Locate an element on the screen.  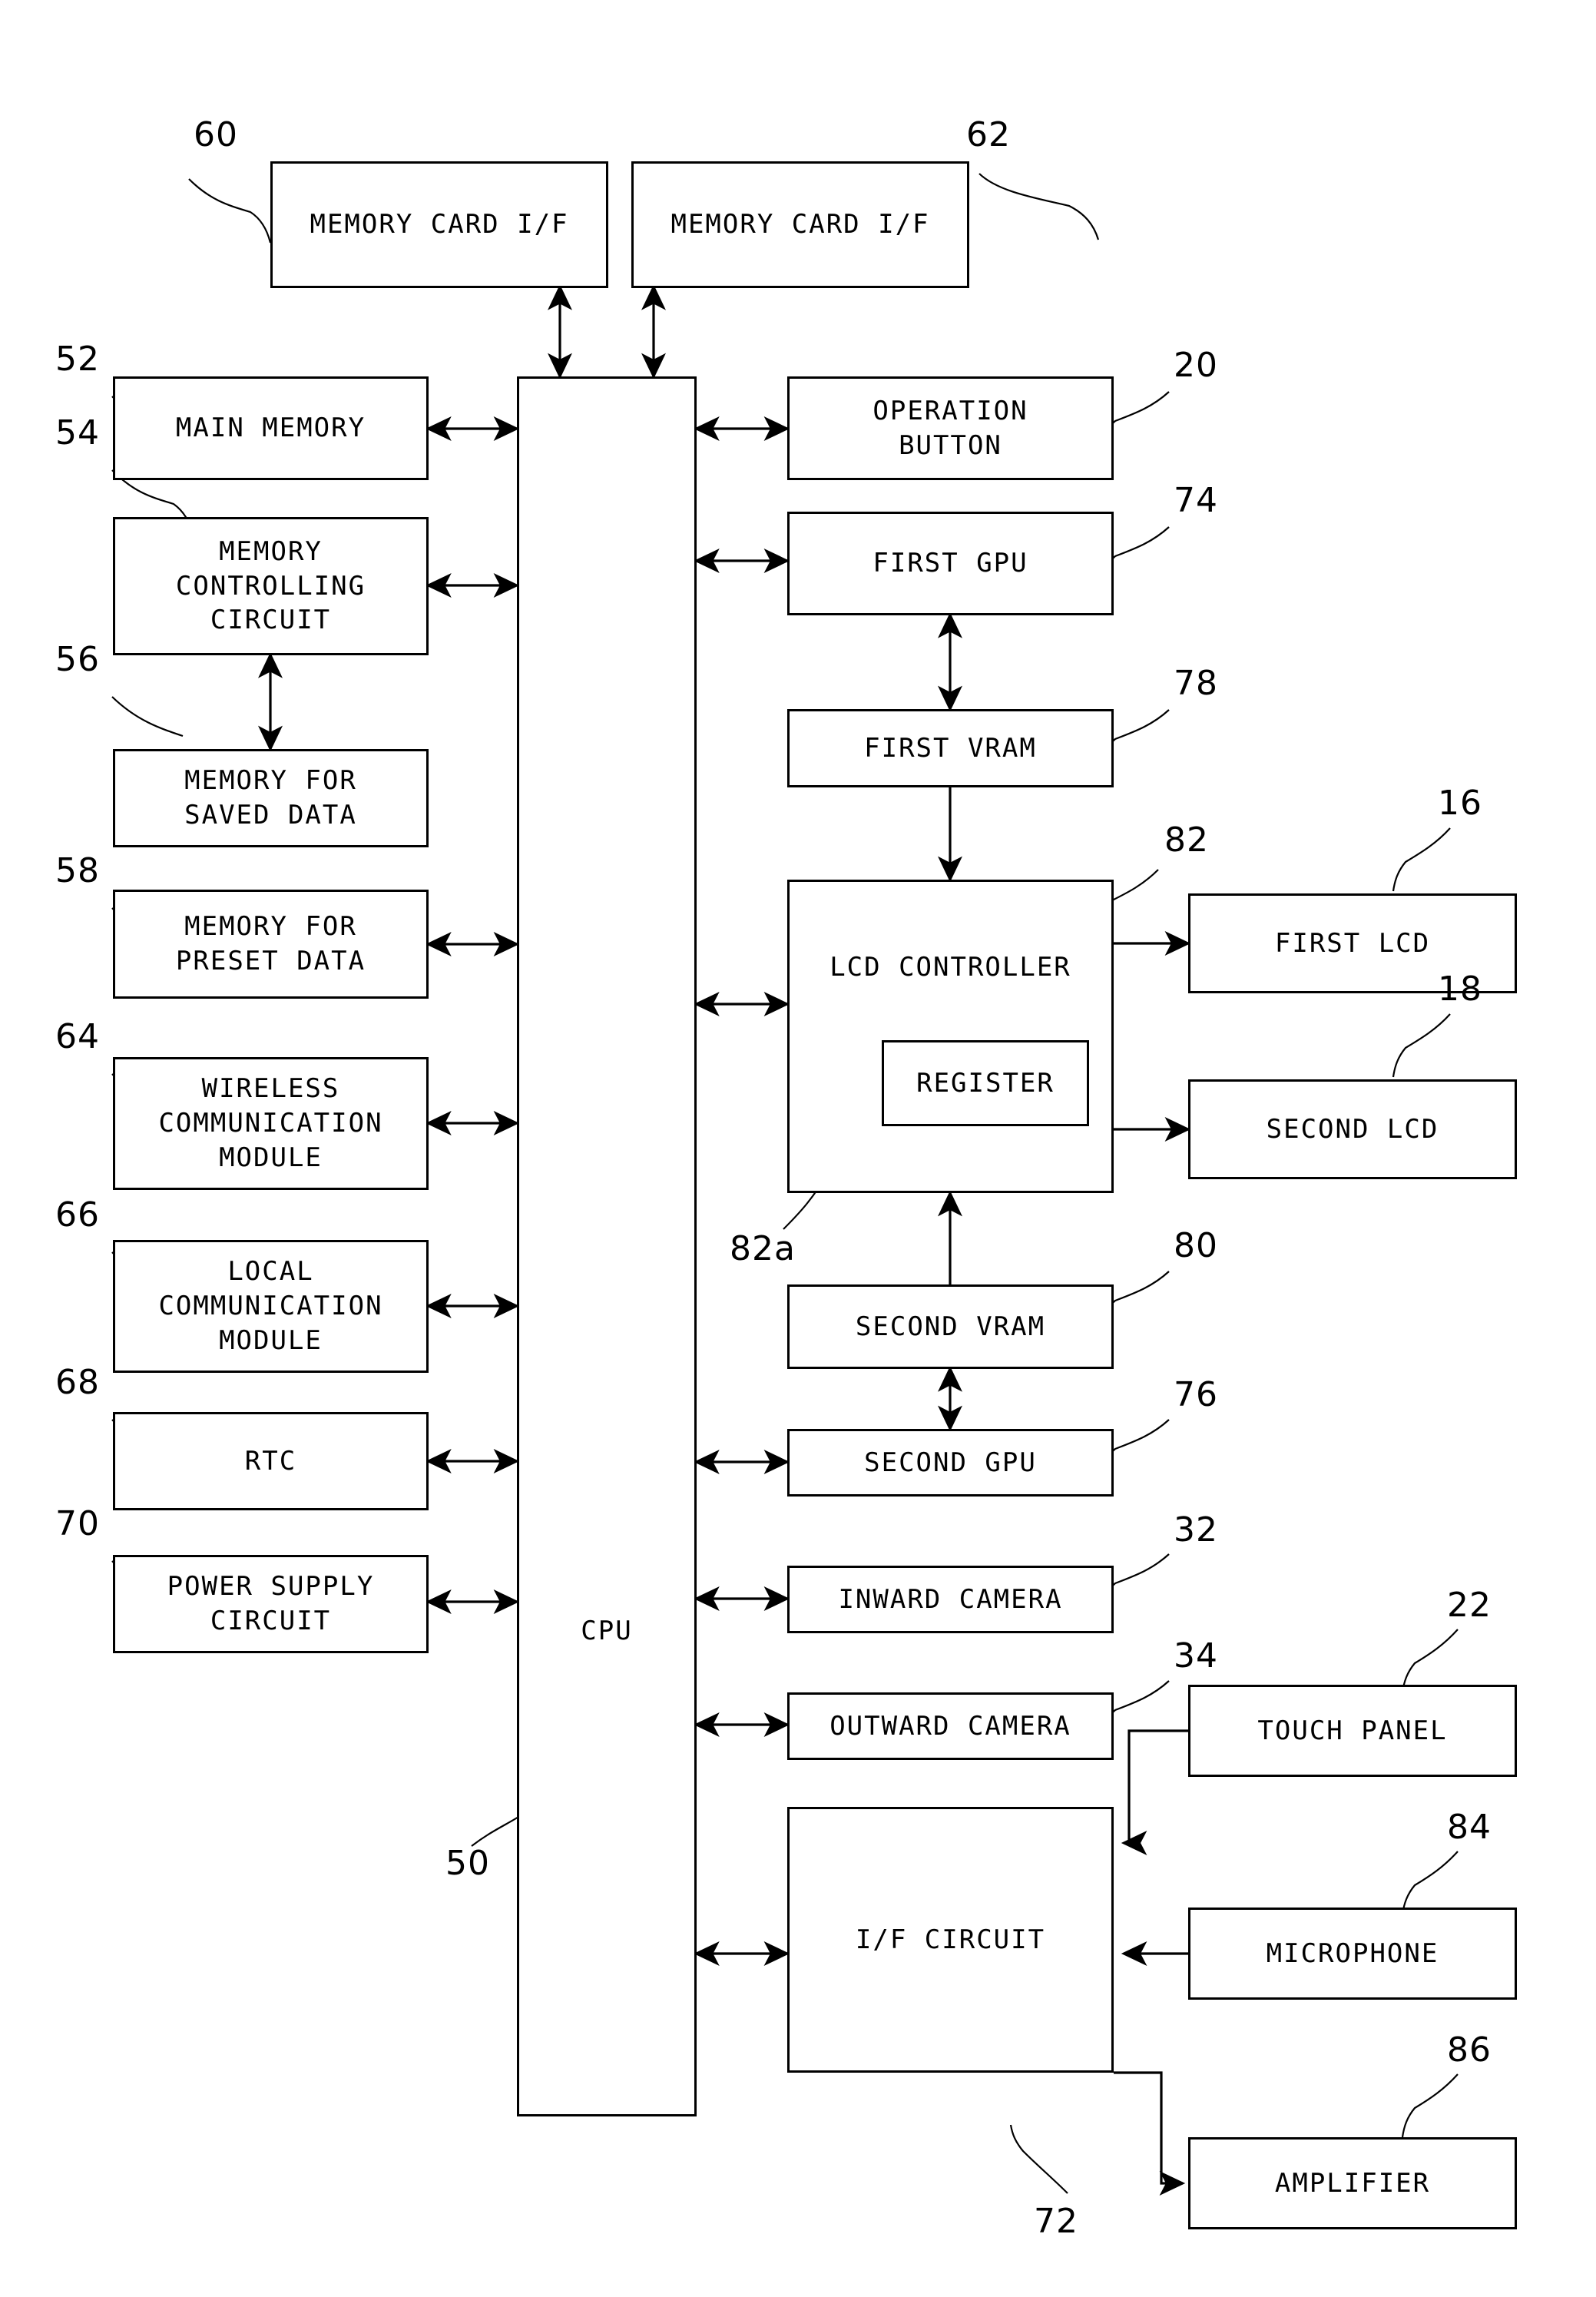
ref-numeral-76: 76 is located at coordinates (1196, 1394).